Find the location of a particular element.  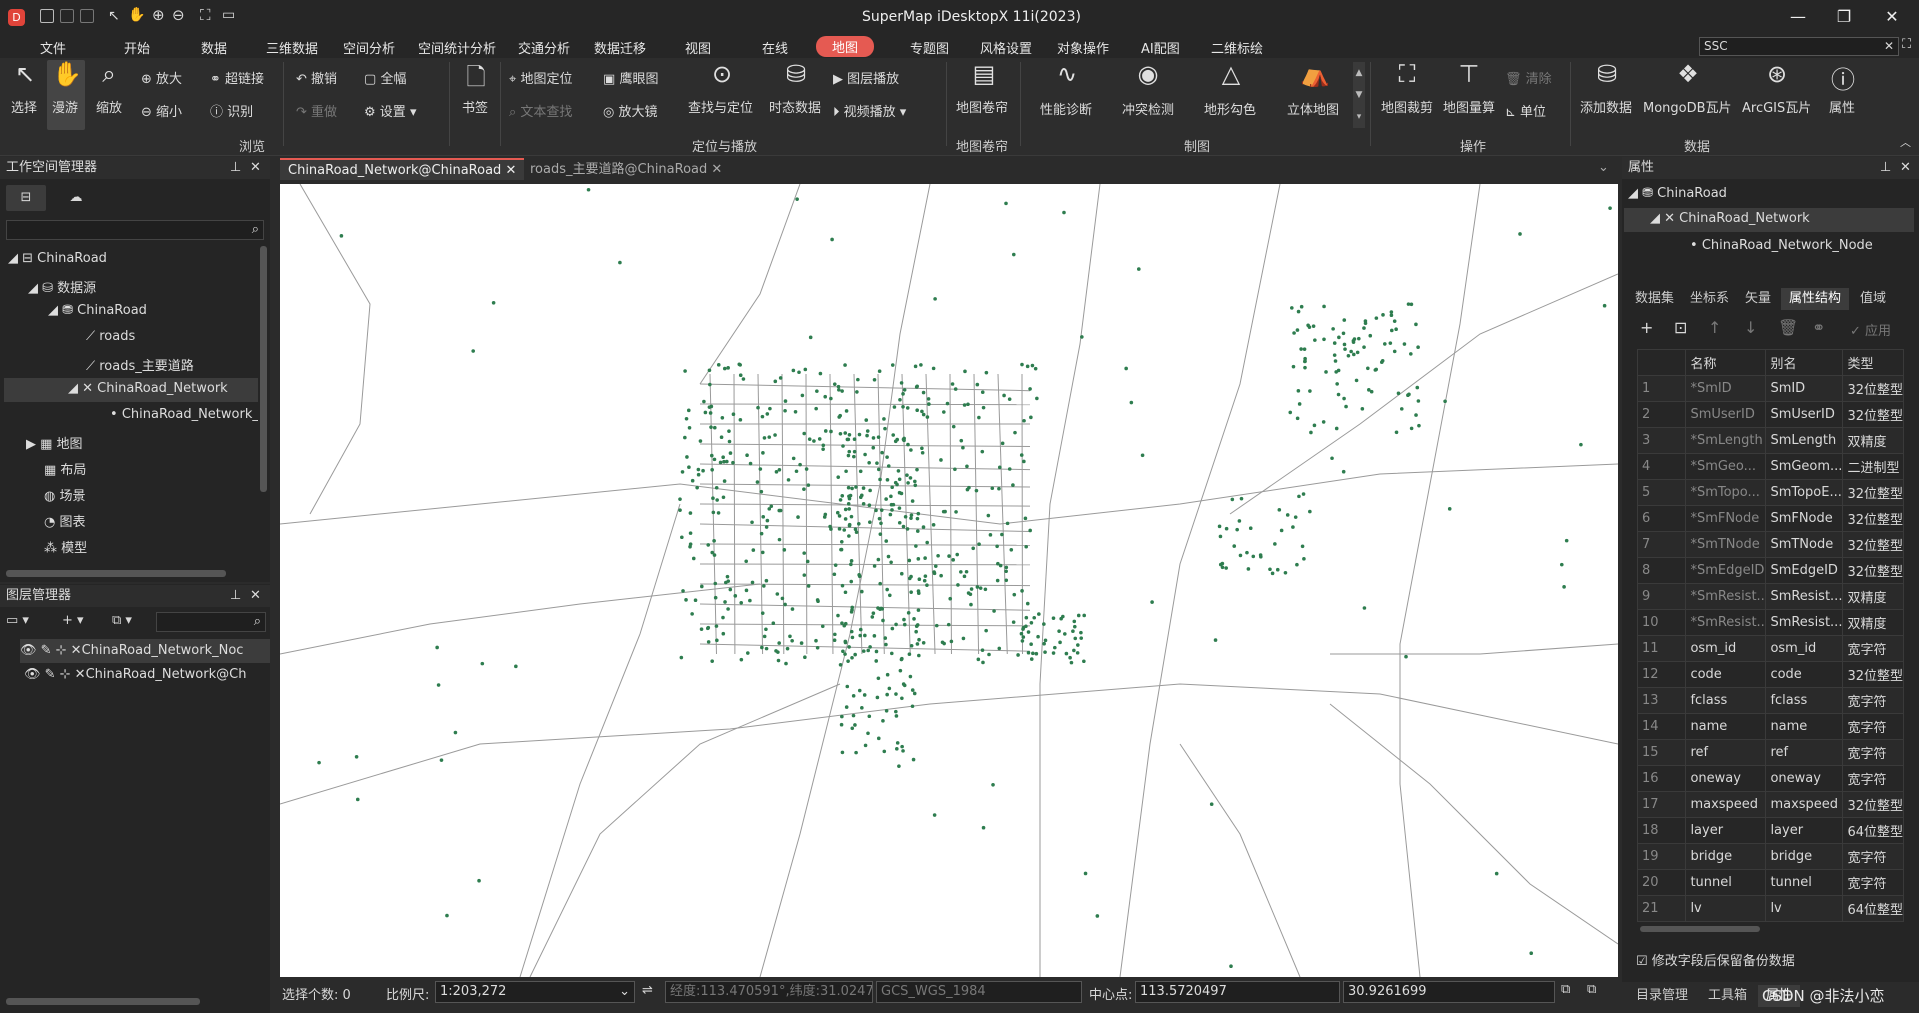

settings-button: ⚙ 设置 ▾ is located at coordinates (390, 110).